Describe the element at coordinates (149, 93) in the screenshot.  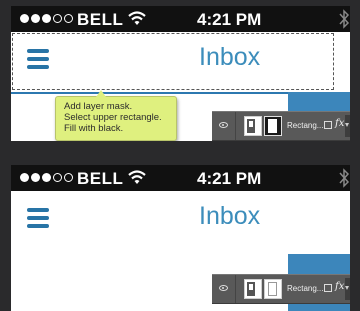
I see `nav-divider` at that location.